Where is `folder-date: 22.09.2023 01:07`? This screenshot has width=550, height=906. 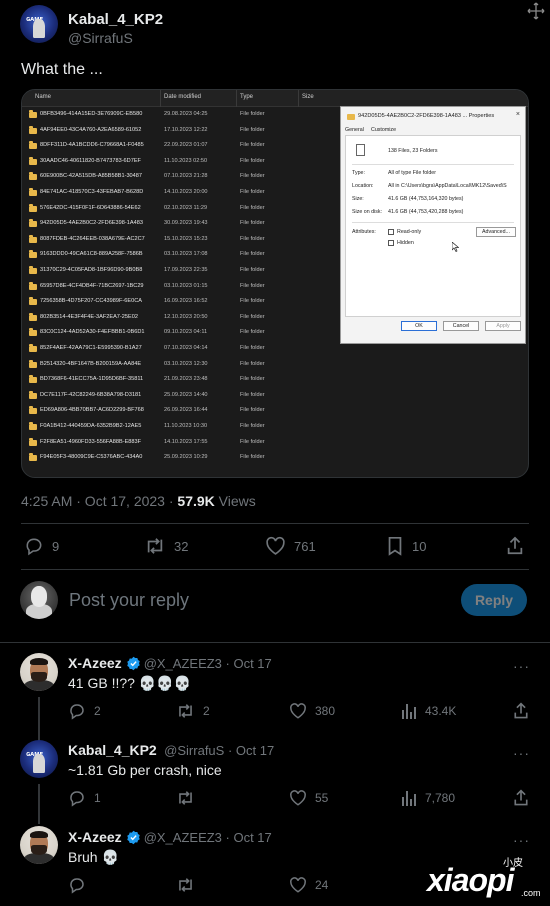
folder-date: 22.09.2023 01:07 is located at coordinates (186, 145).